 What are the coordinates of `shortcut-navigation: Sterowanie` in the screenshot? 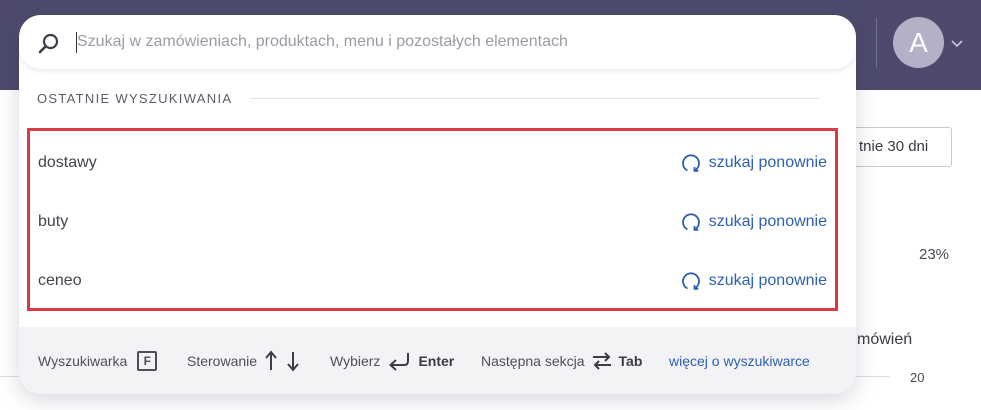 It's located at (245, 360).